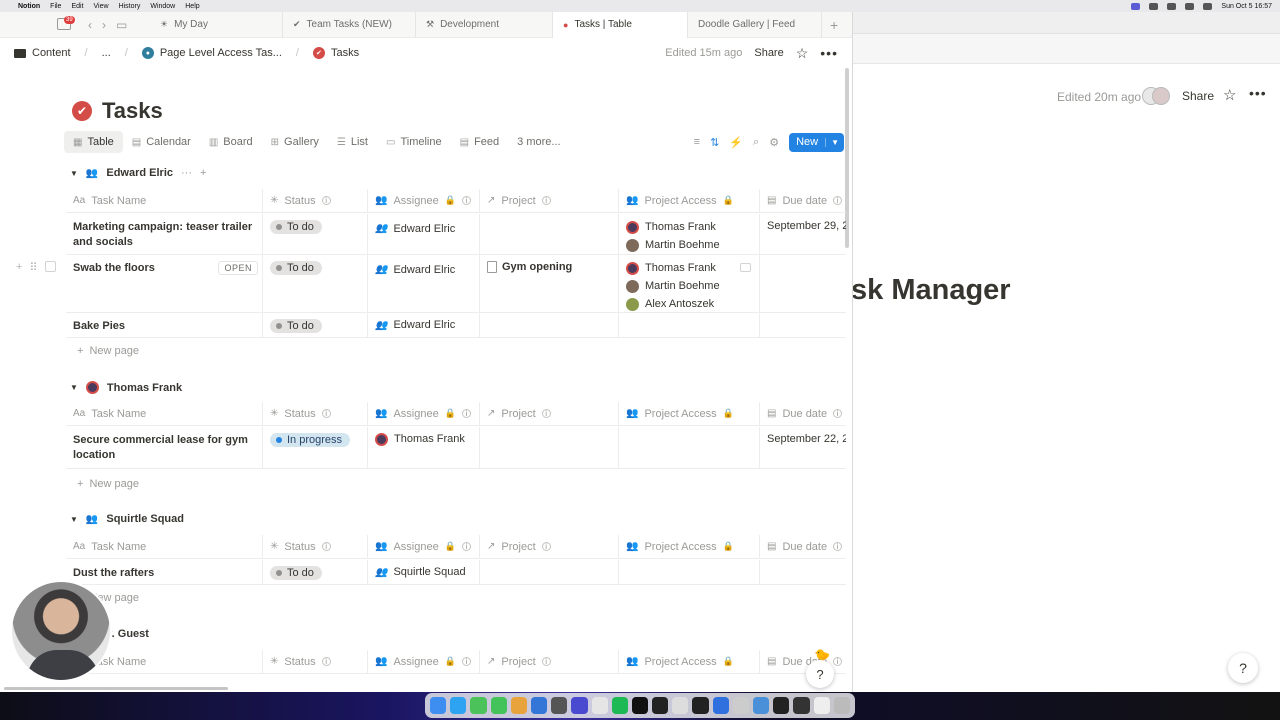 The height and width of the screenshot is (720, 1280). I want to click on safari-icon, so click(458, 705).